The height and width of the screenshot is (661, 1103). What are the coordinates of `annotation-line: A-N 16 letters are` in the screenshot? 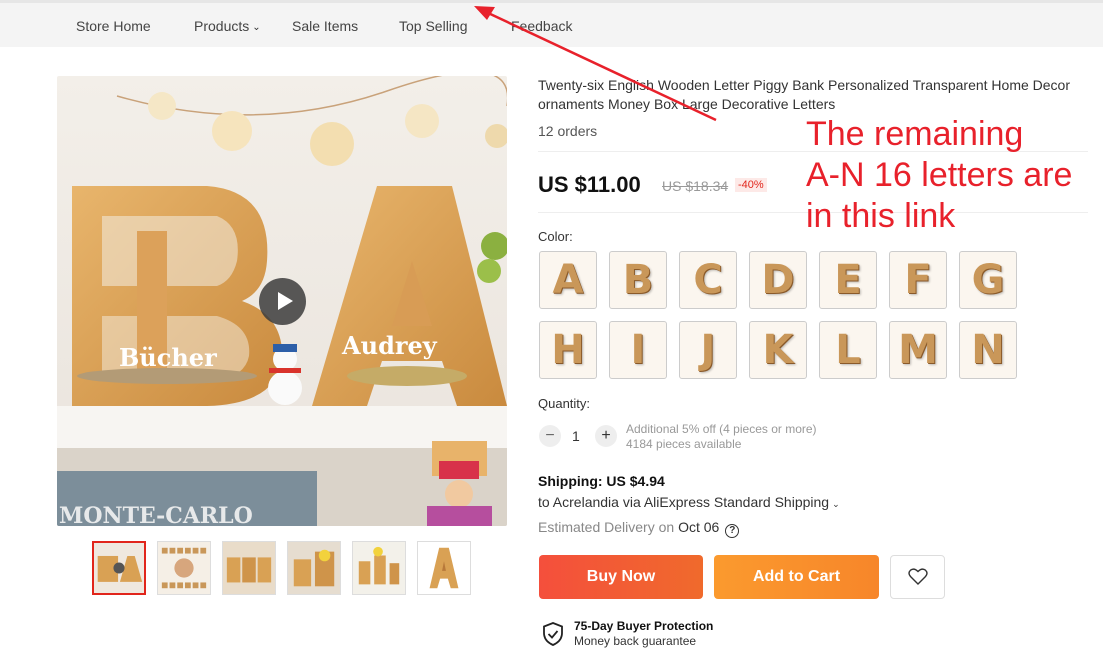 It's located at (939, 175).